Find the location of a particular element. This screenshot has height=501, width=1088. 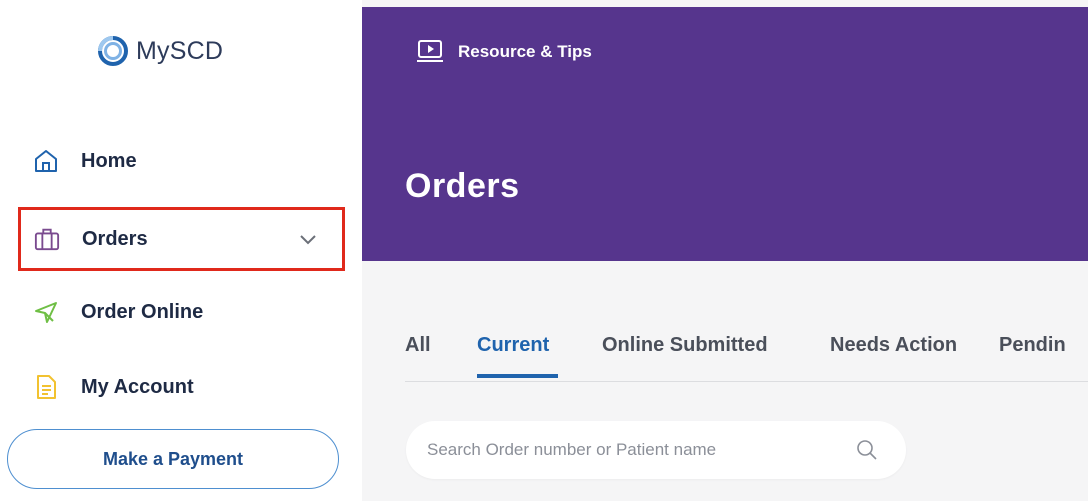

tab-online-submitted: Online Submitted is located at coordinates (685, 345).